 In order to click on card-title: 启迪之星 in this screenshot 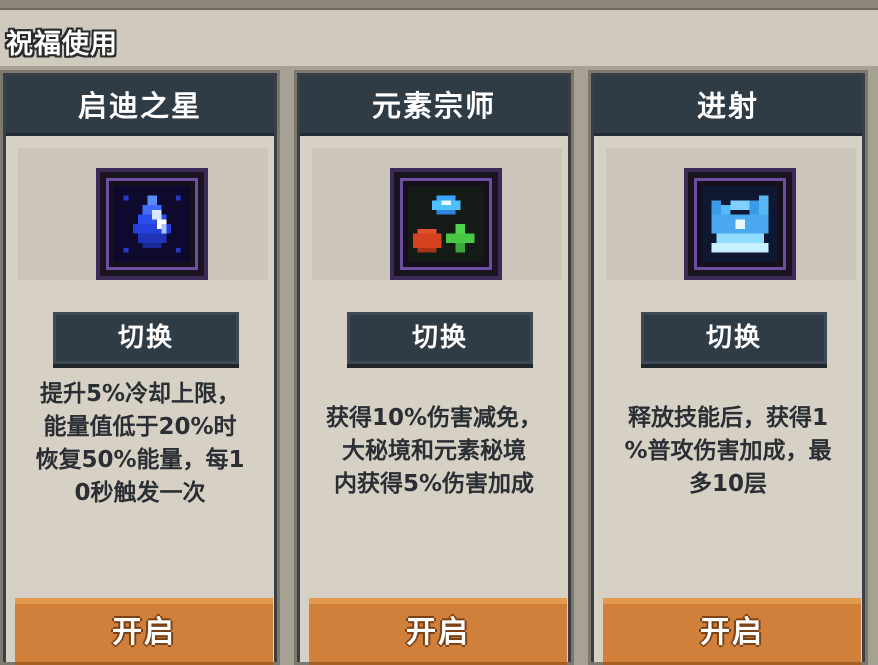, I will do `click(139, 106)`.